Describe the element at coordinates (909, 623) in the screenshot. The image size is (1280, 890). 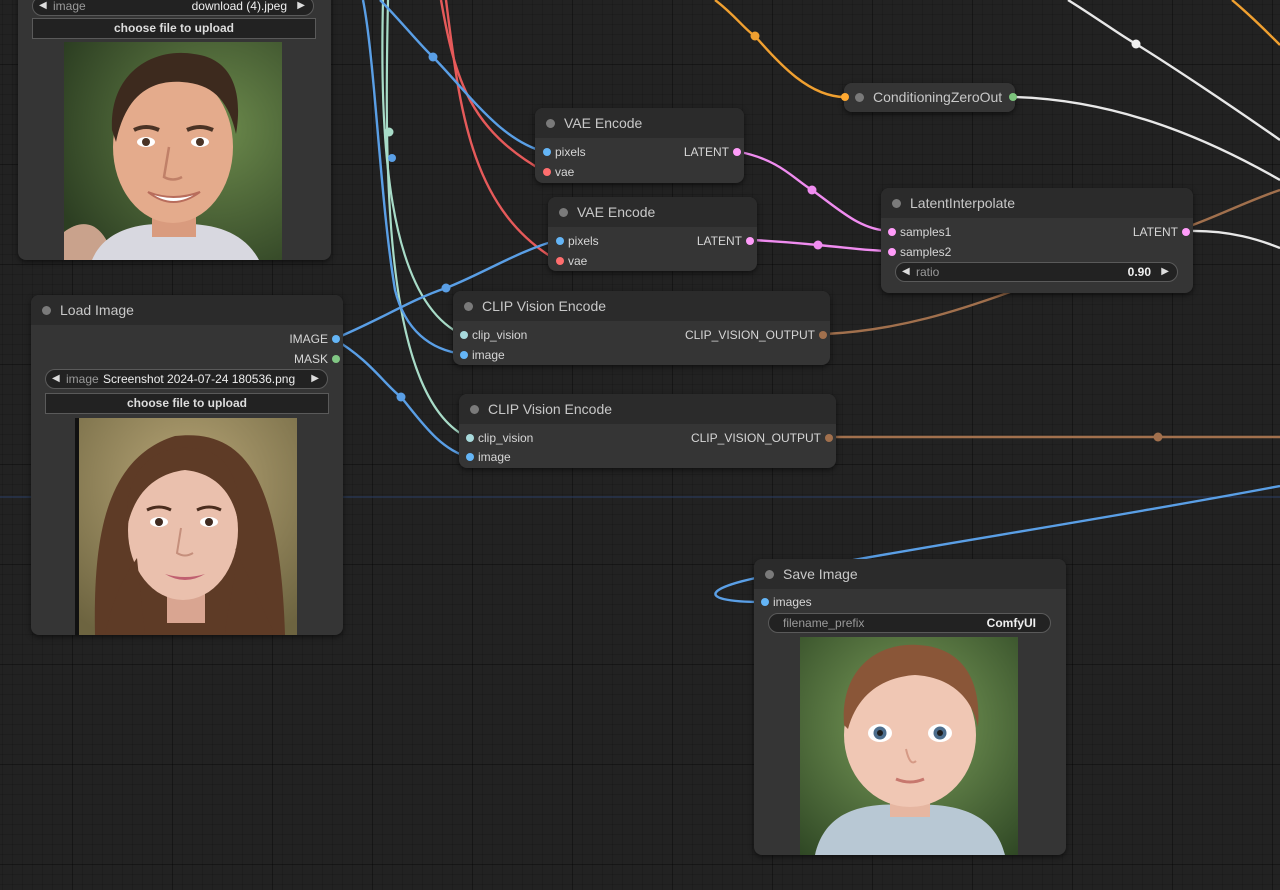
I see `filename-prefix-widget: filename_prefix ComfyUI` at that location.